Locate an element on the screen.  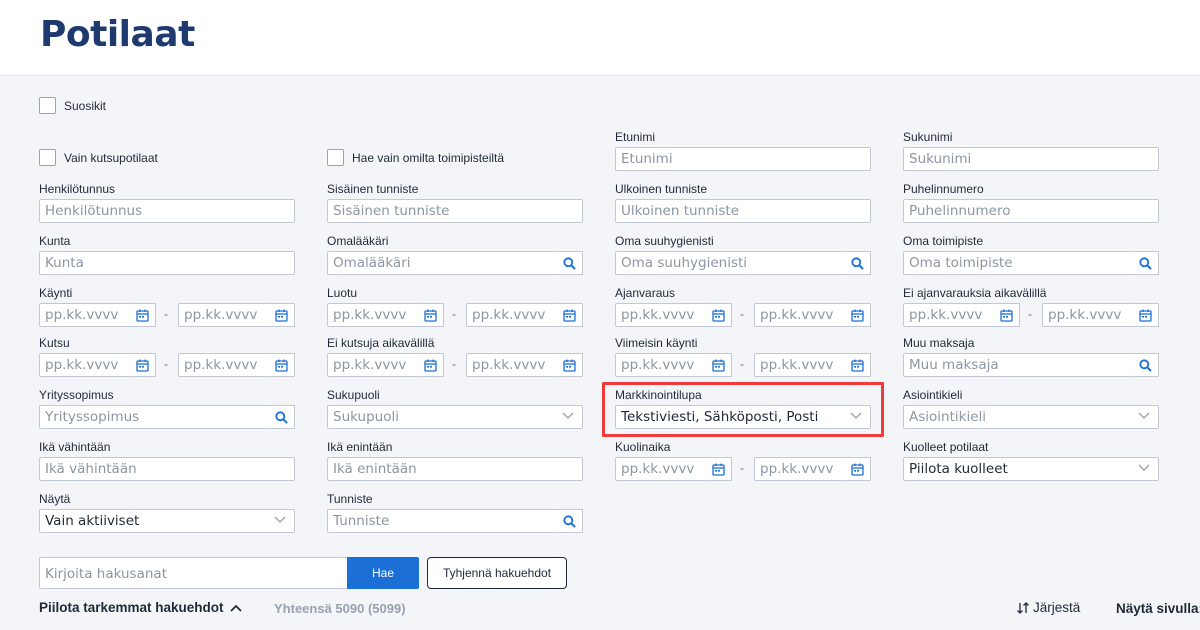
no-appointments-between-end-calendar-button is located at coordinates (1146, 315).